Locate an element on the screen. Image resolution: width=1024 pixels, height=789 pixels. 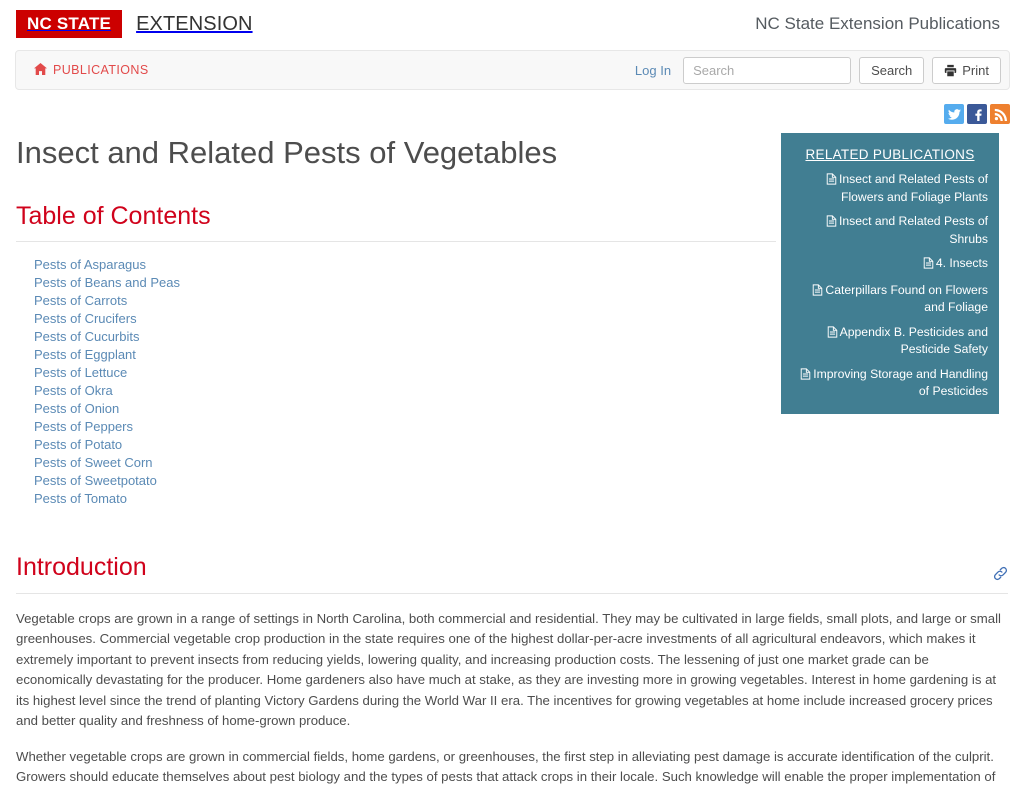
toc-link: Pests of Lettuce is located at coordinates (80, 372).